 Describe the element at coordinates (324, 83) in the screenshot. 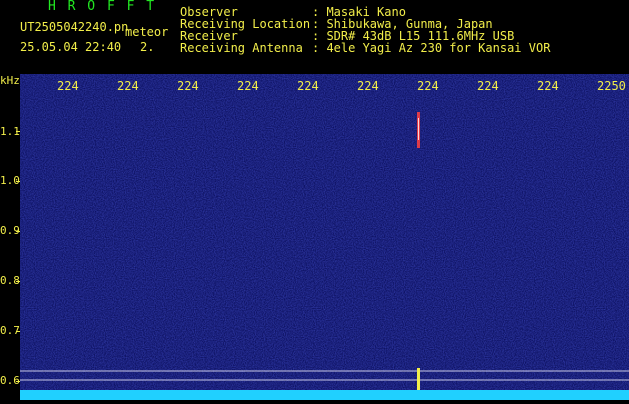

I see `x-axis: 224 224 224 224 224 224 224 224 224 2250` at that location.